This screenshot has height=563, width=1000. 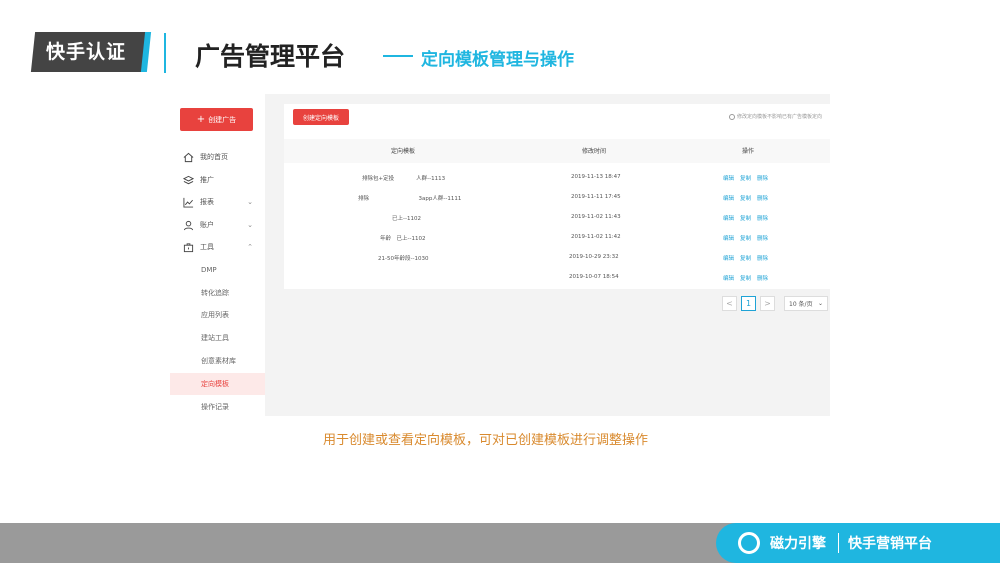 I want to click on sidebar-subitem-conversion-tracking: 转化追踪, so click(x=217, y=293).